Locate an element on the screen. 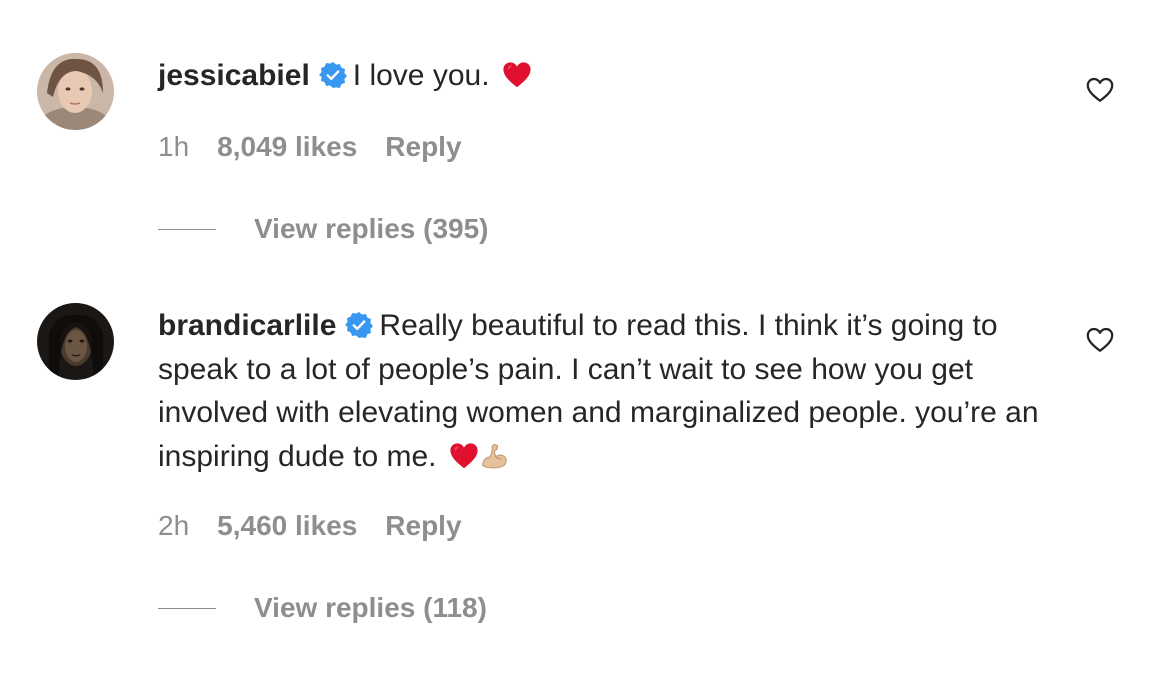  flexed-biceps-icon is located at coordinates (494, 456).